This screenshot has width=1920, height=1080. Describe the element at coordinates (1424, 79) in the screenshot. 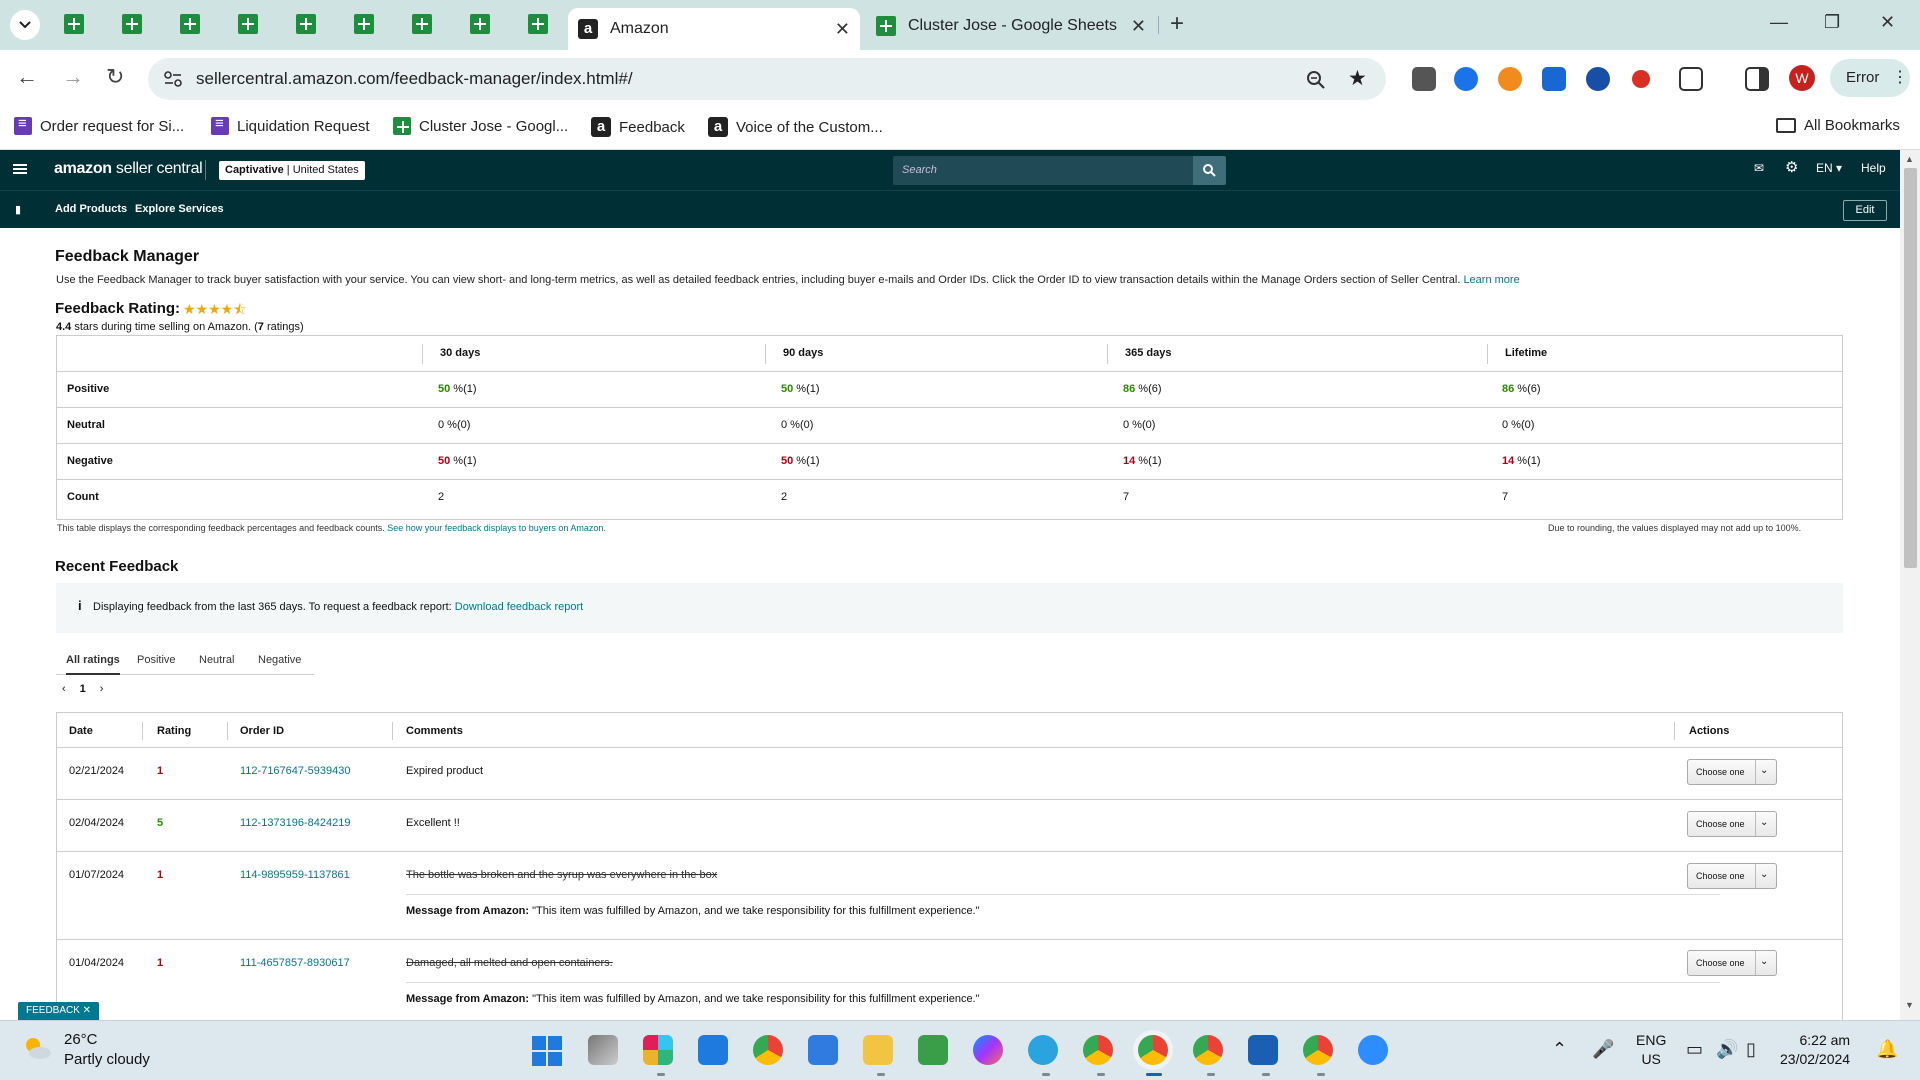

I see `extension-off-icon` at that location.